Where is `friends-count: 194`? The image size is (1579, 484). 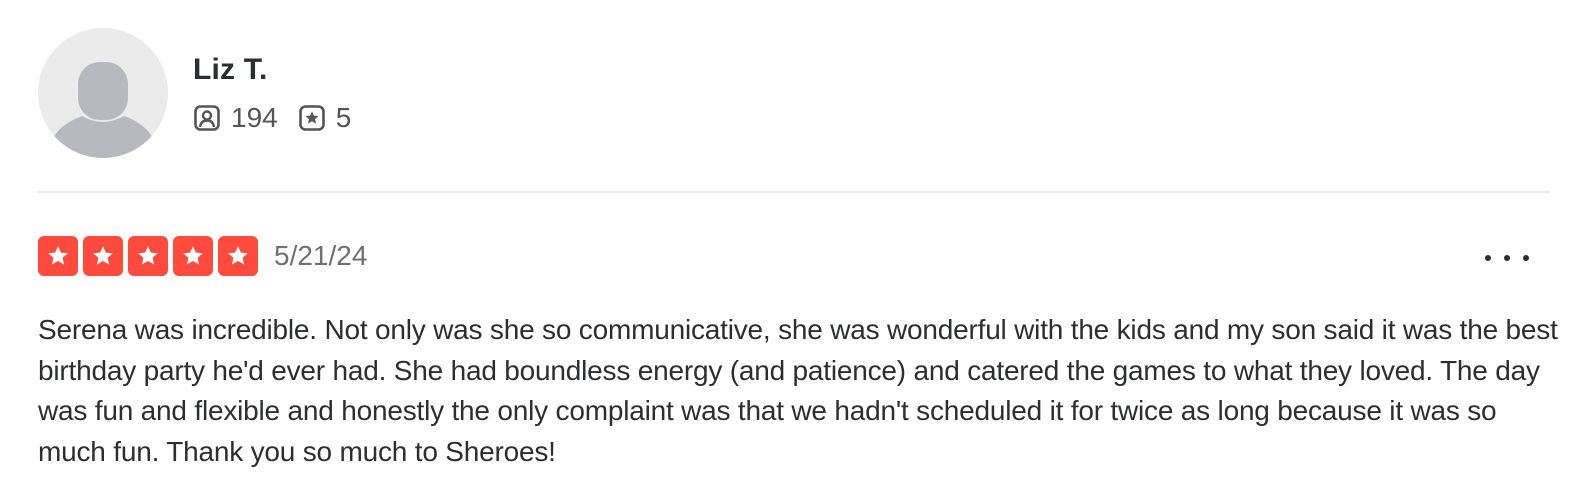 friends-count: 194 is located at coordinates (254, 117).